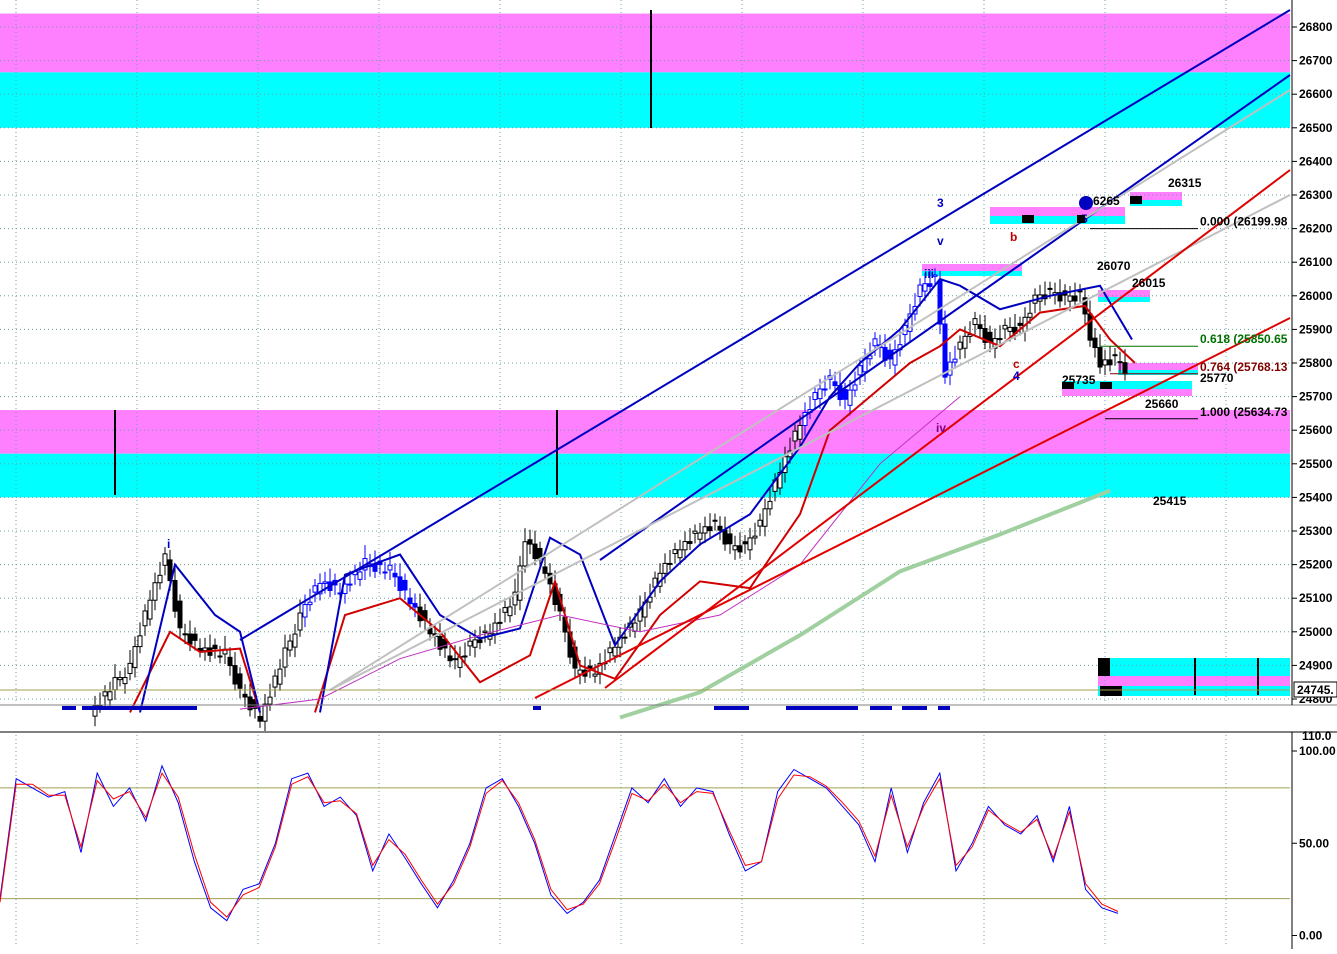 This screenshot has width=1337, height=954. I want to click on wave-label: 4, so click(1016, 376).